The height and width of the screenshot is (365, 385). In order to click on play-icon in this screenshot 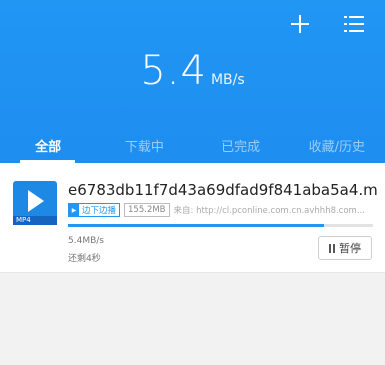, I will do `click(36, 201)`.